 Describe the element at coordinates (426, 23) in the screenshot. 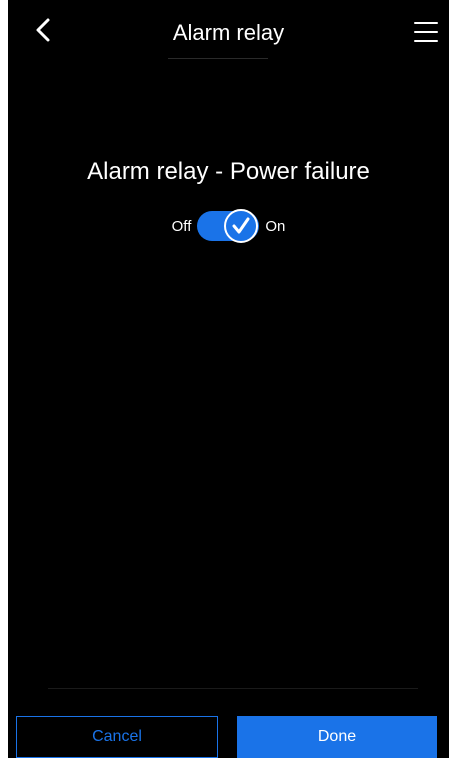

I see `hamburger-menu-icon` at that location.